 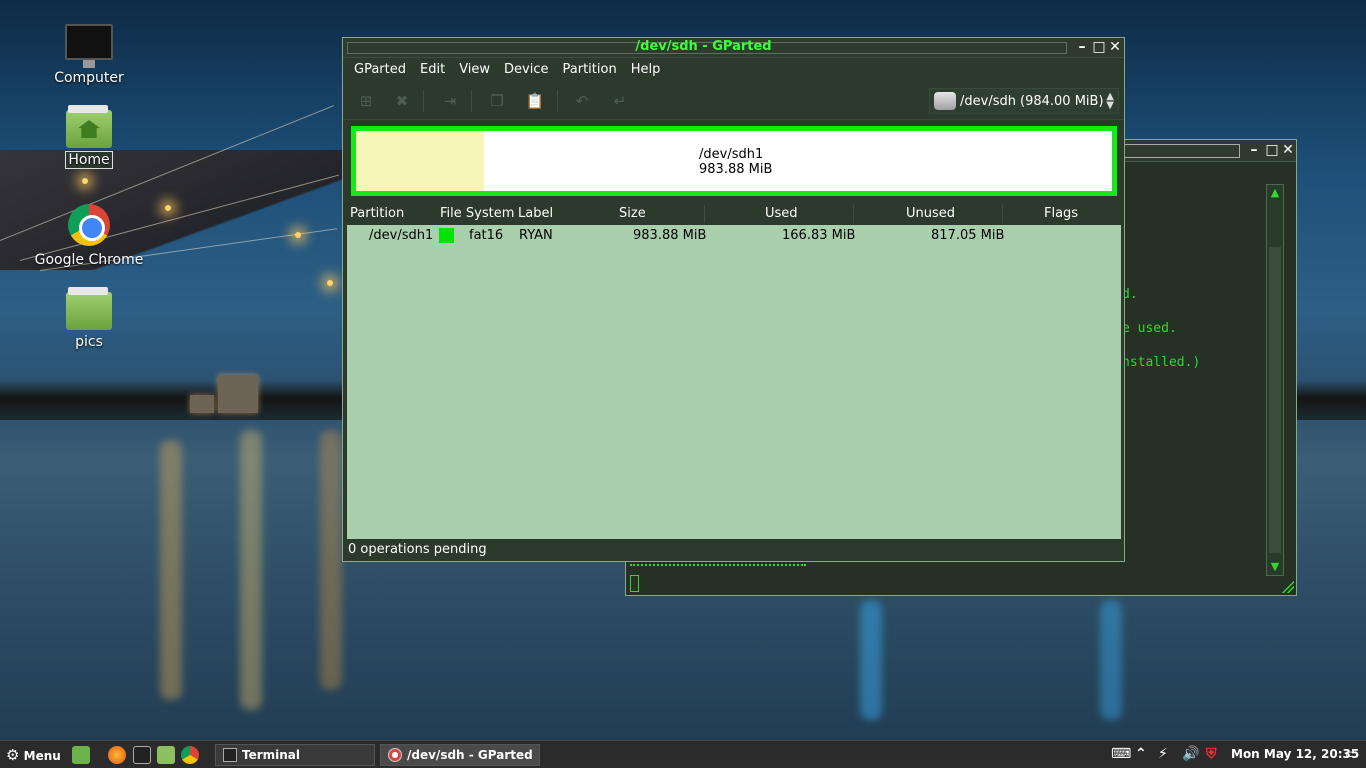 I want to click on terminal-underline, so click(x=718, y=565).